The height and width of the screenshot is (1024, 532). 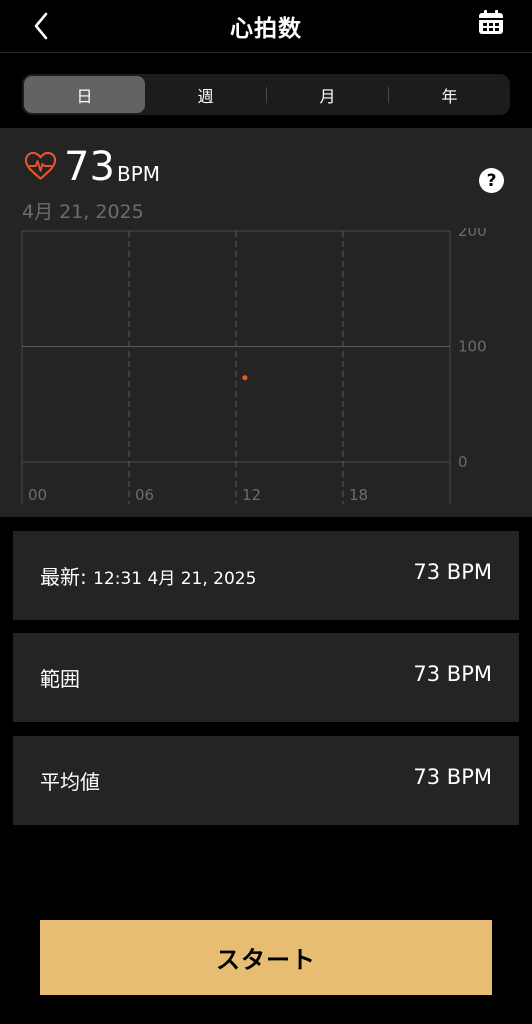 What do you see at coordinates (139, 174) in the screenshot?
I see `current-bpm-unit: BPM` at bounding box center [139, 174].